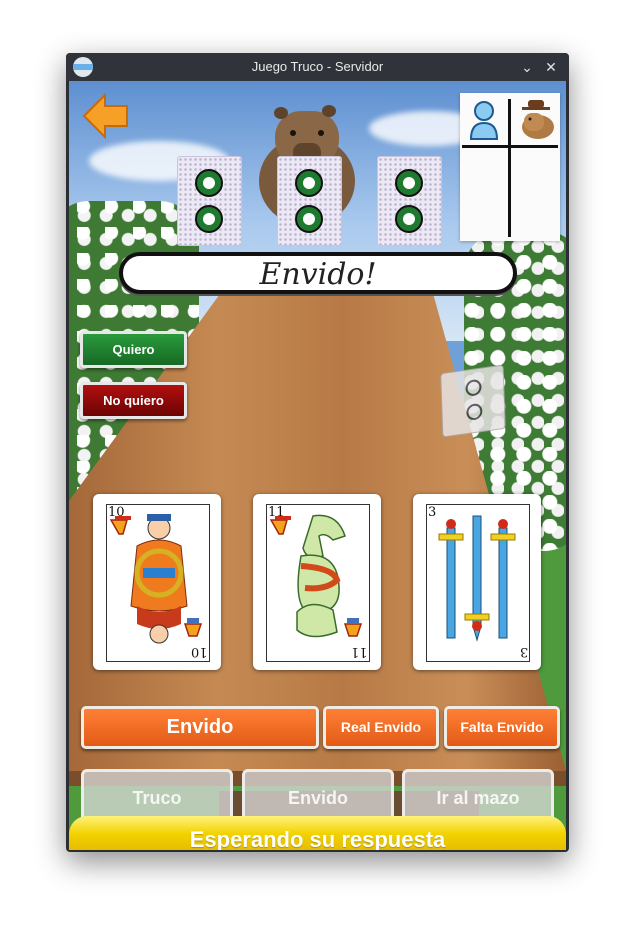 This screenshot has height=930, width=635. I want to click on status-text: Esperando su respuesta, so click(317, 838).